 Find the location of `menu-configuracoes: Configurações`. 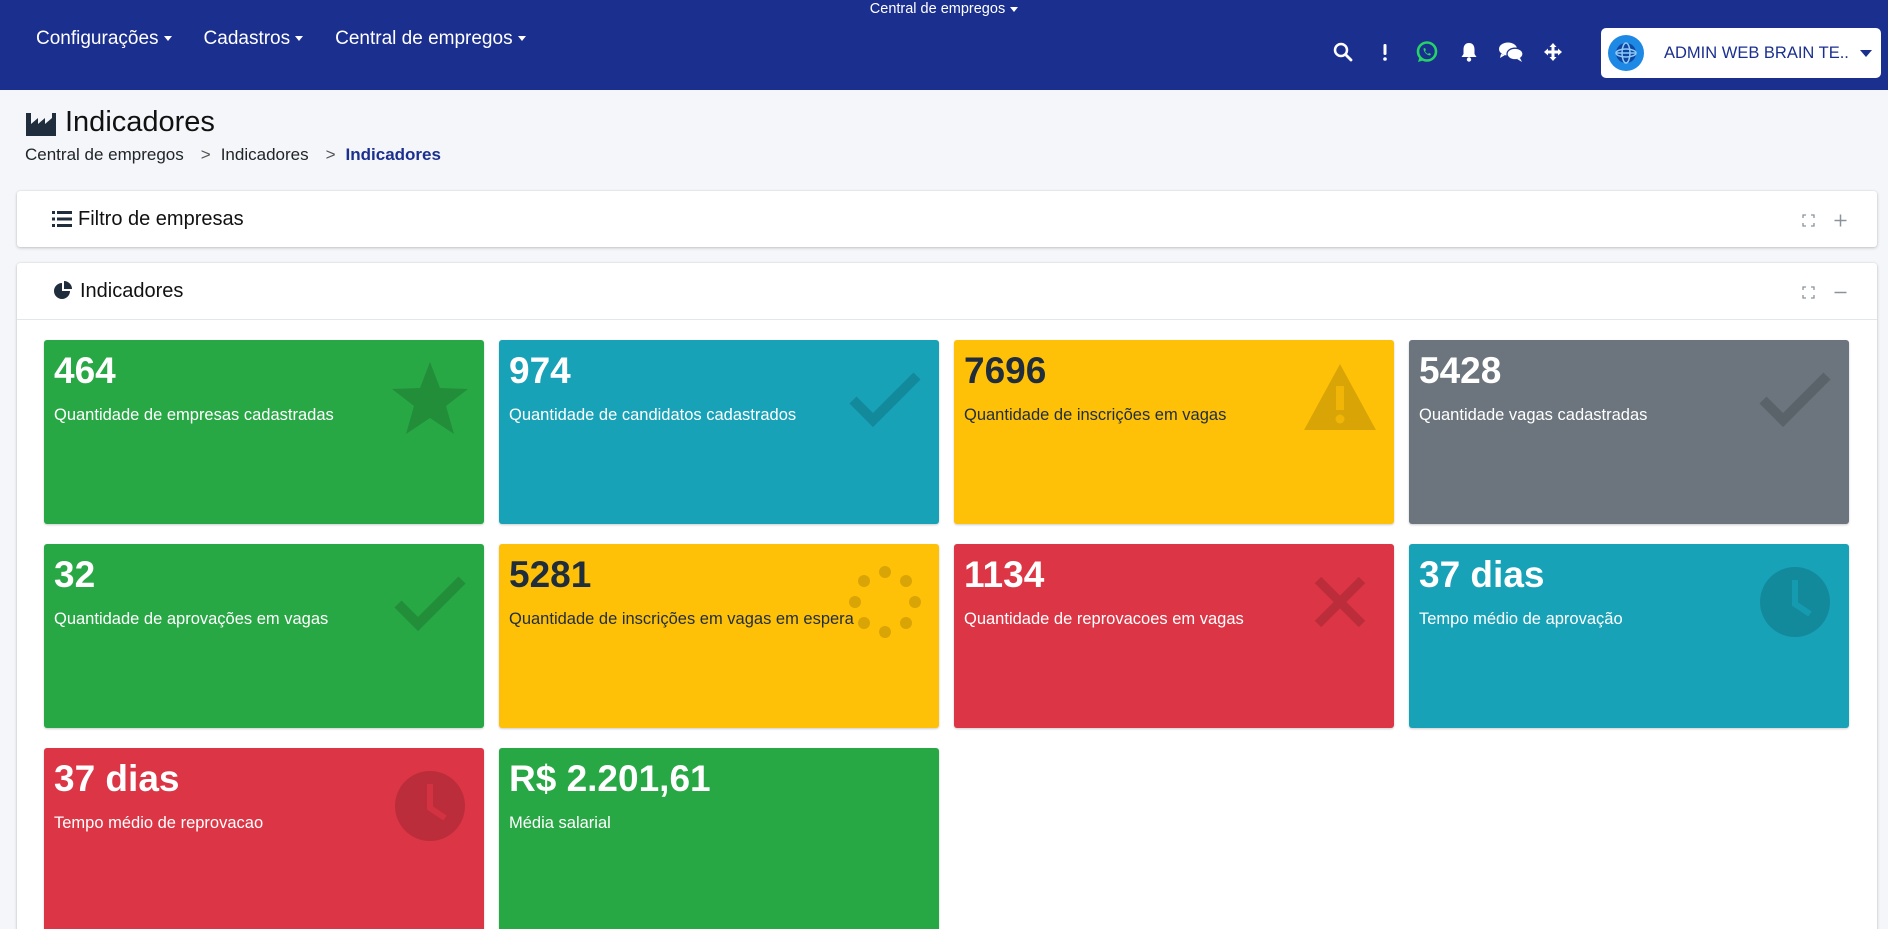

menu-configuracoes: Configurações is located at coordinates (104, 39).